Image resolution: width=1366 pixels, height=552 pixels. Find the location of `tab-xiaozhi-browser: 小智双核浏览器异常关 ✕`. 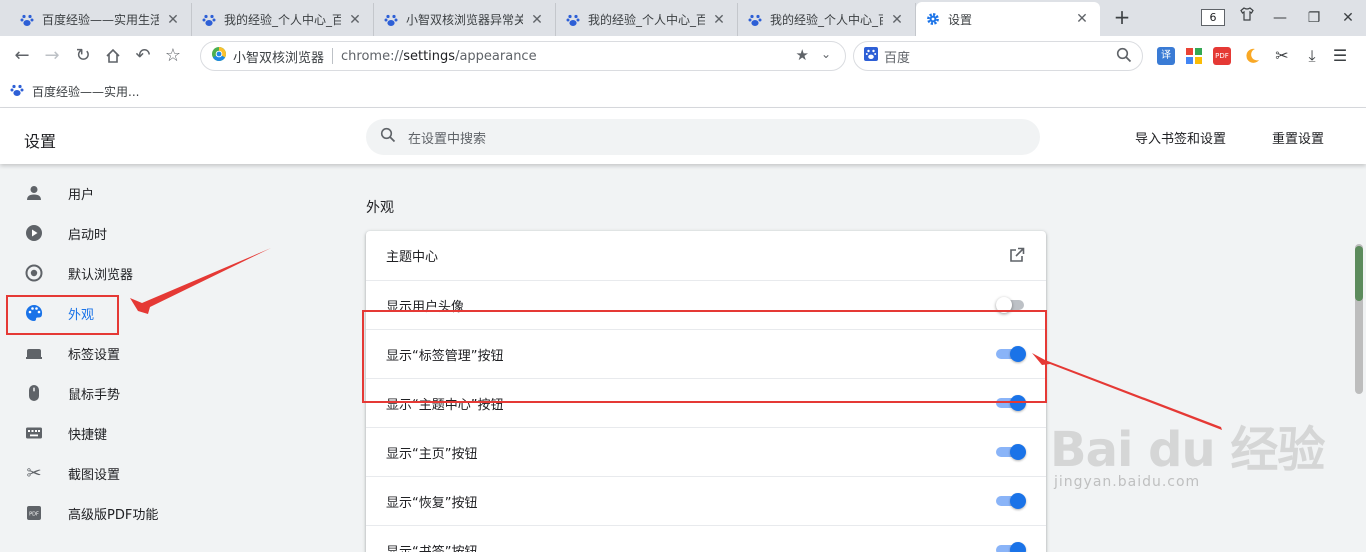

tab-xiaozhi-browser: 小智双核浏览器异常关 ✕ is located at coordinates (465, 19).